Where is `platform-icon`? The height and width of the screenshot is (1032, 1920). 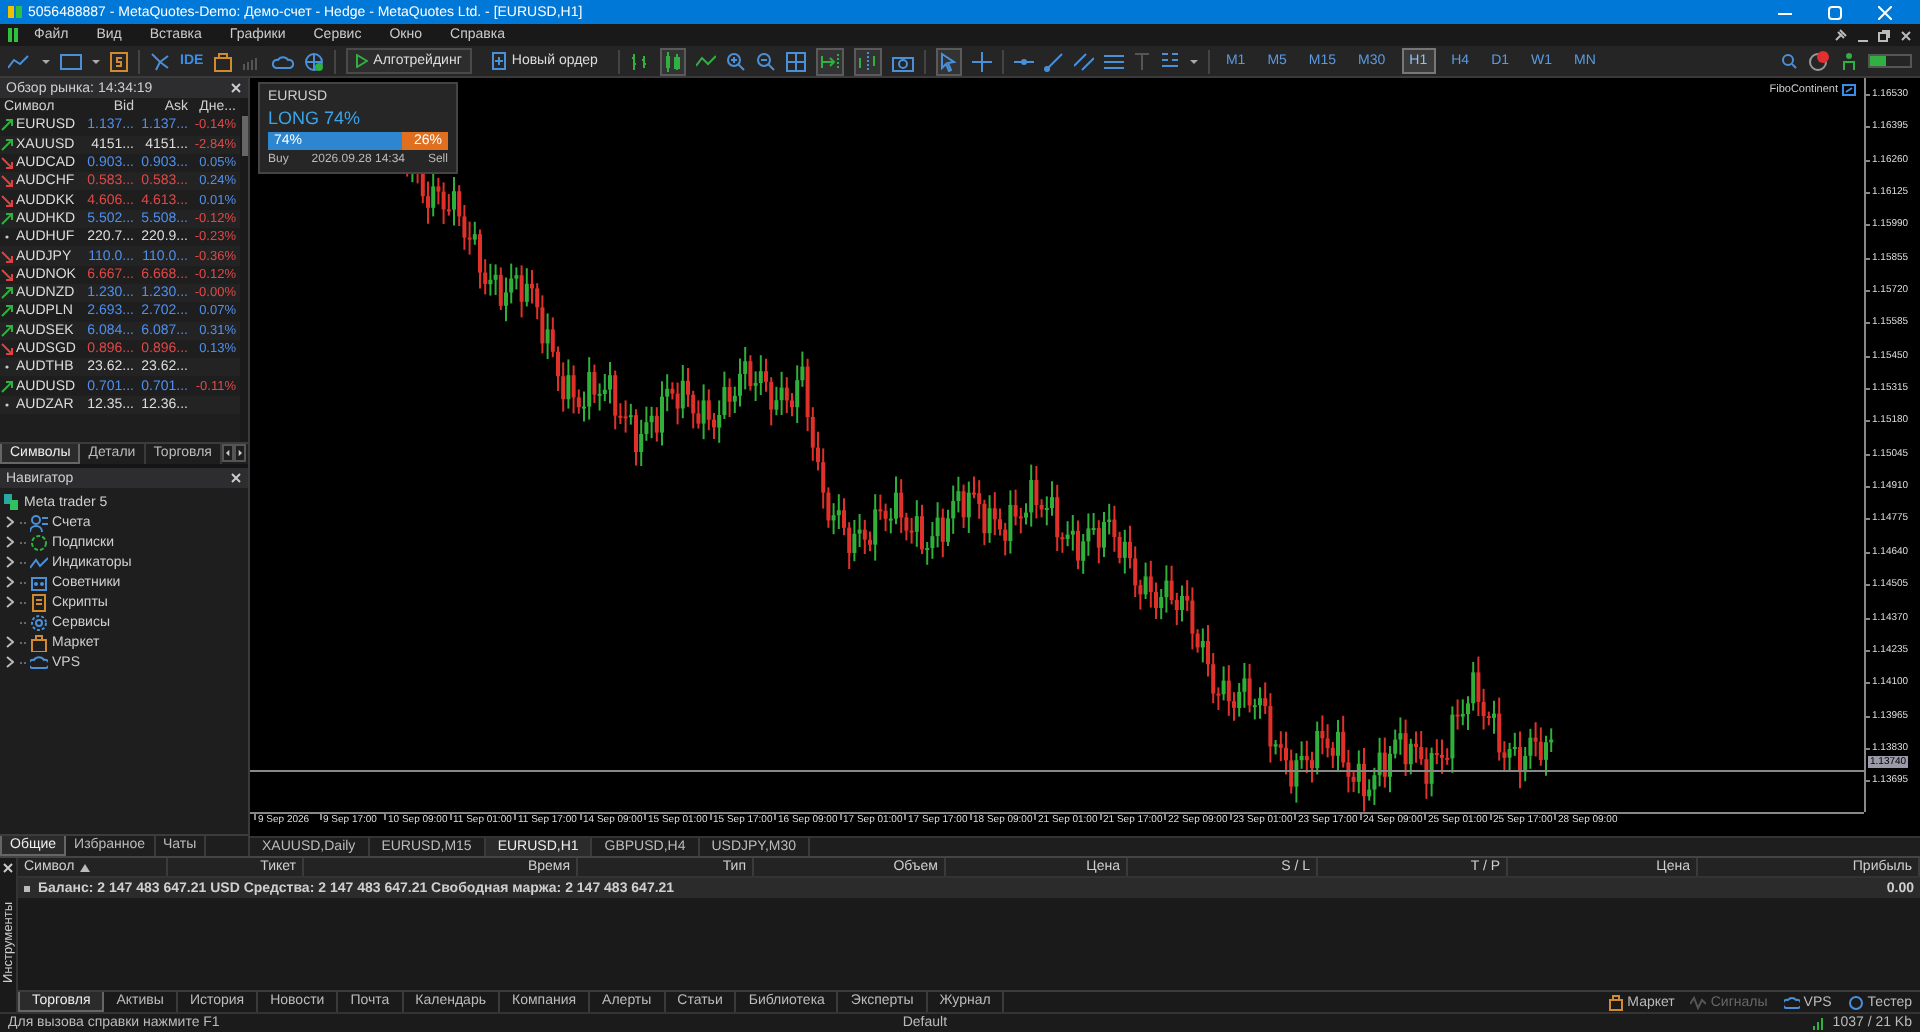 platform-icon is located at coordinates (12, 502).